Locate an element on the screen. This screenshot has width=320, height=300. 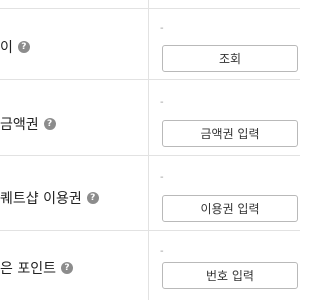
row-label-shop-ticket: 퀘트샵 이용권 ? is located at coordinates (49, 198).